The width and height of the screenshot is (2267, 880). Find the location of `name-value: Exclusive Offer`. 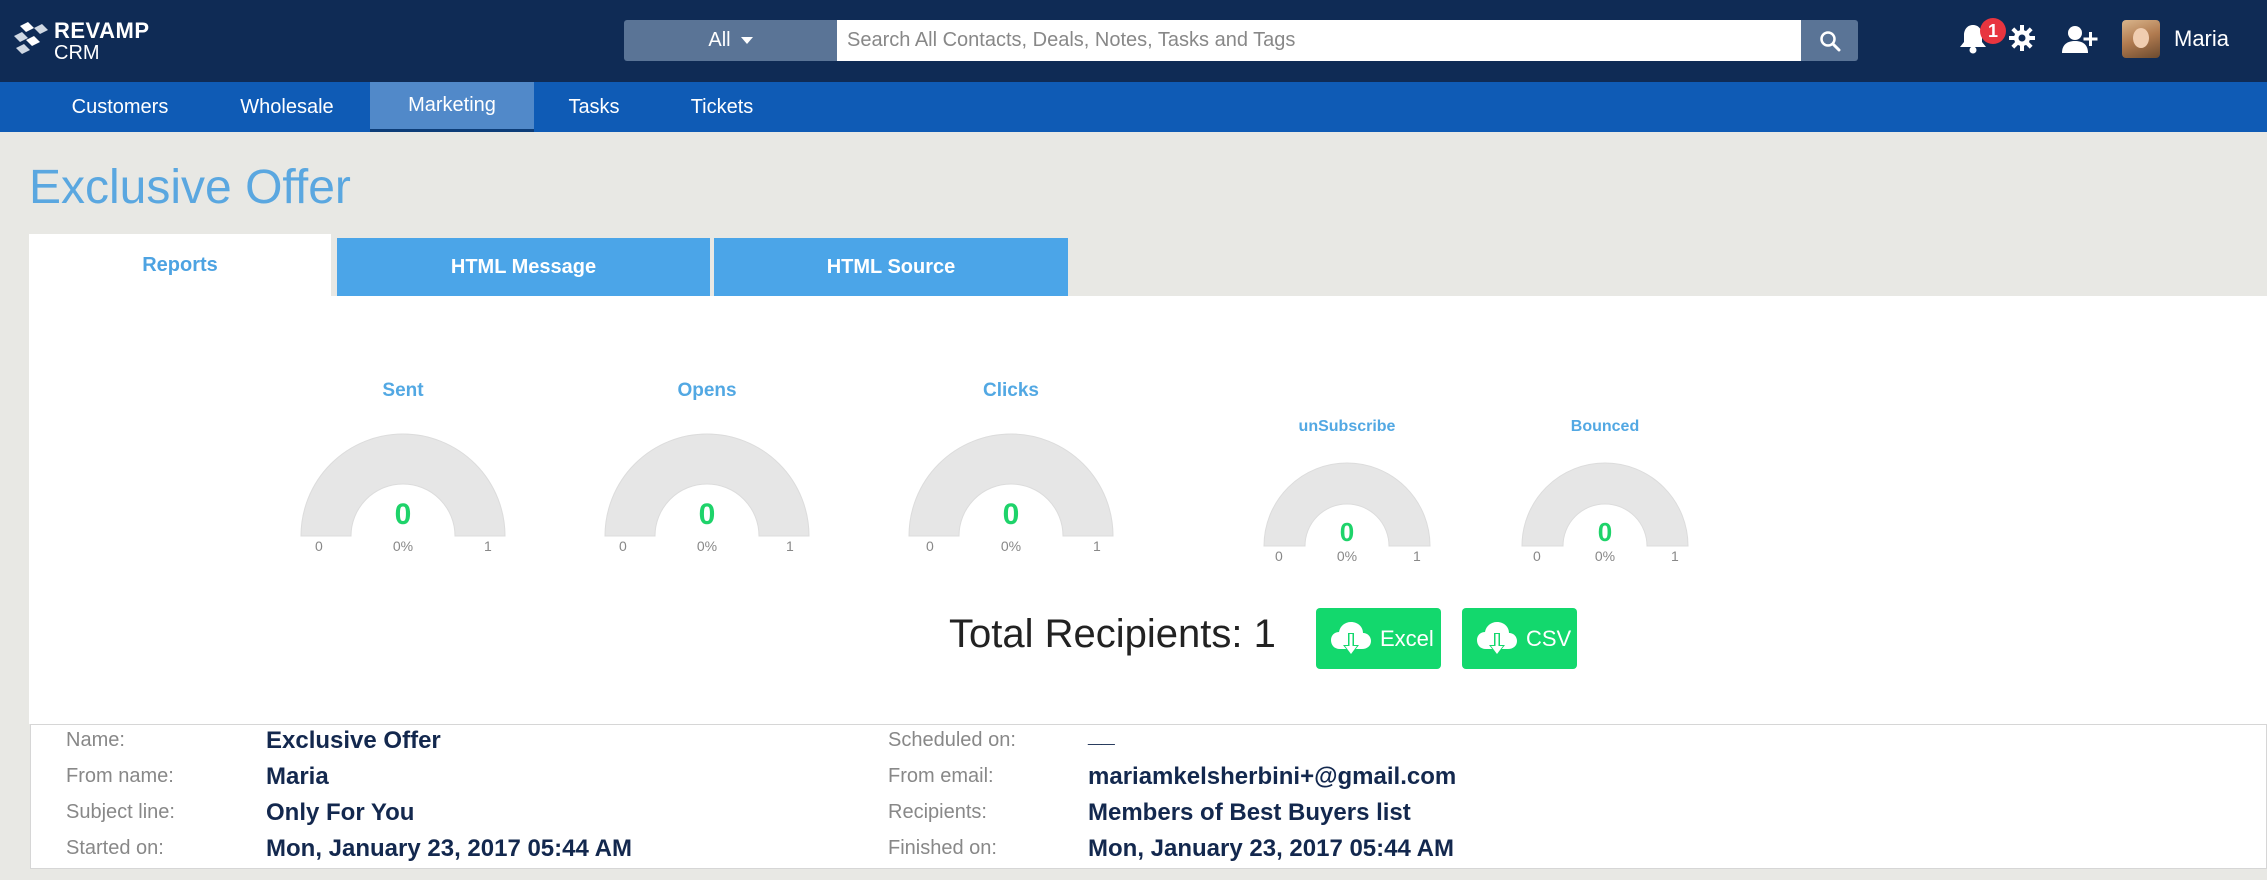

name-value: Exclusive Offer is located at coordinates (353, 740).